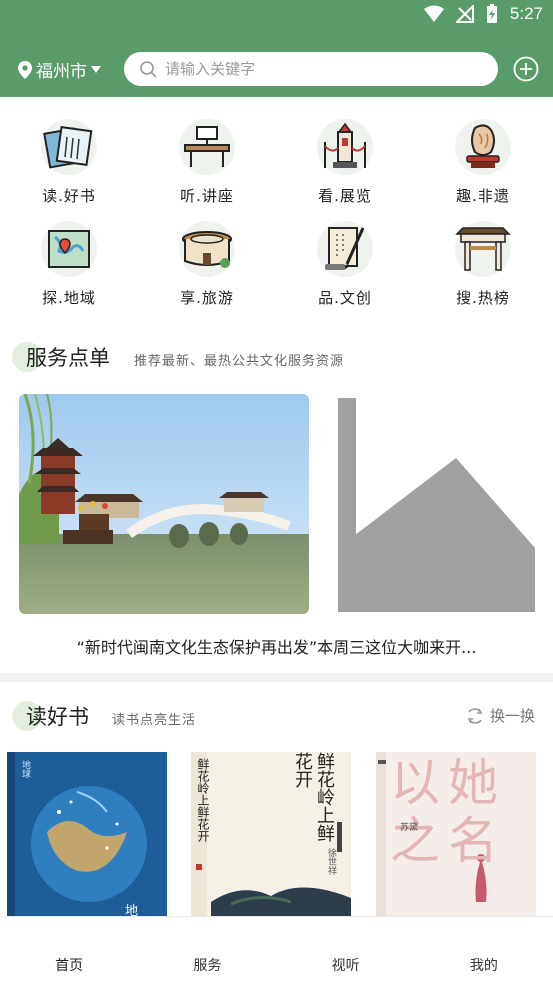 This screenshot has height=981, width=553. What do you see at coordinates (313, 797) in the screenshot?
I see `book-cover-title: 鲜花岭上鲜花开` at bounding box center [313, 797].